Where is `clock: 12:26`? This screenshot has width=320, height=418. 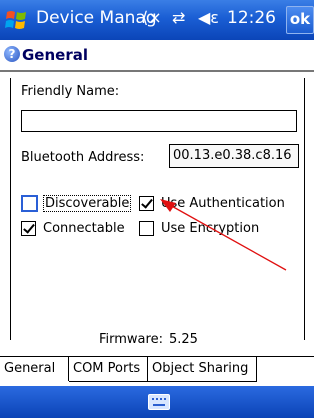
clock: 12:26 is located at coordinates (251, 18).